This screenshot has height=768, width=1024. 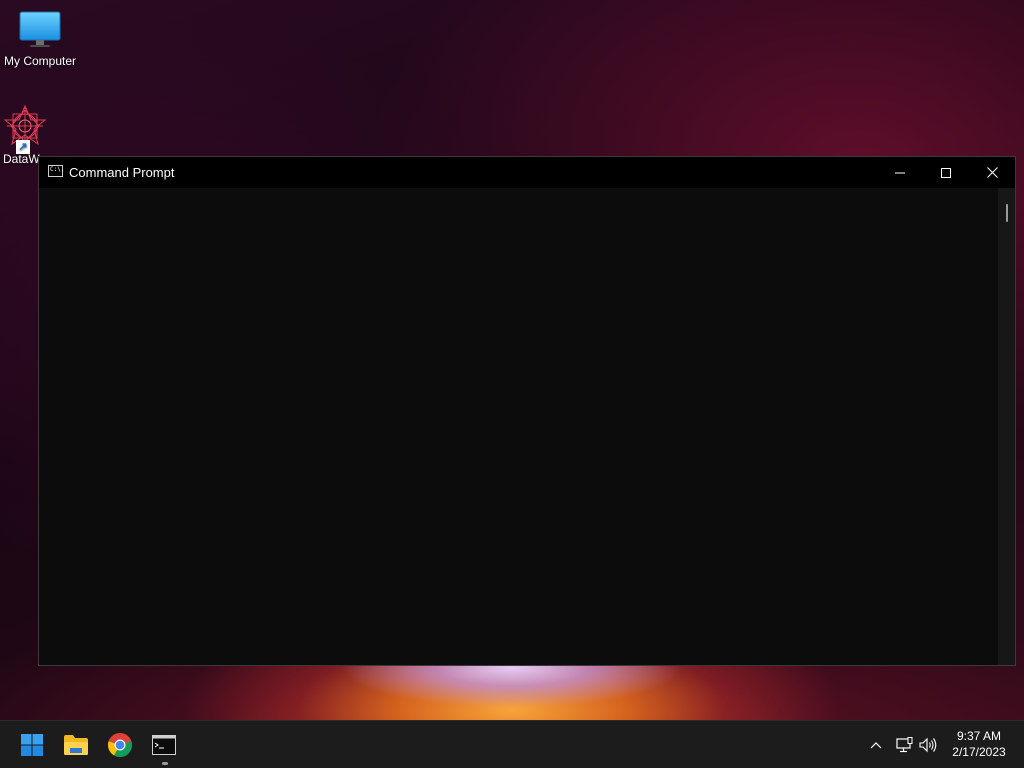 I want to click on active-app-indicator, so click(x=165, y=763).